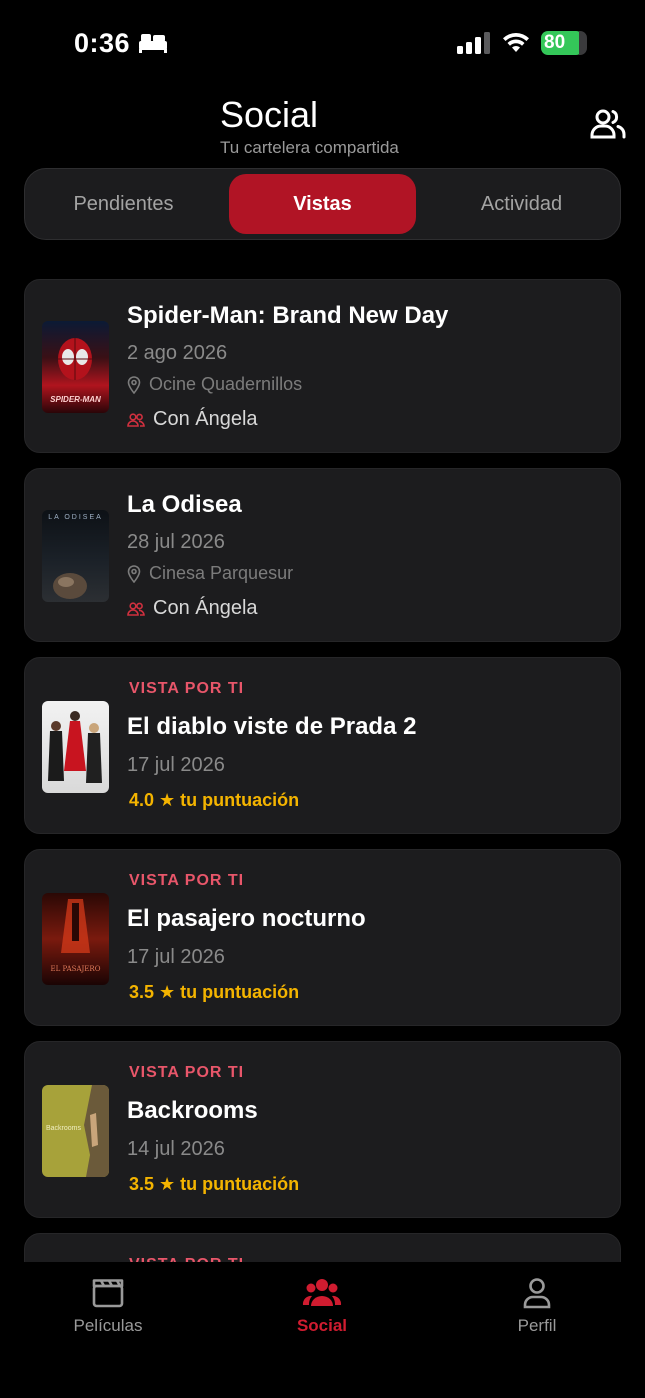  What do you see at coordinates (102, 43) in the screenshot?
I see `status-time: 0:36` at bounding box center [102, 43].